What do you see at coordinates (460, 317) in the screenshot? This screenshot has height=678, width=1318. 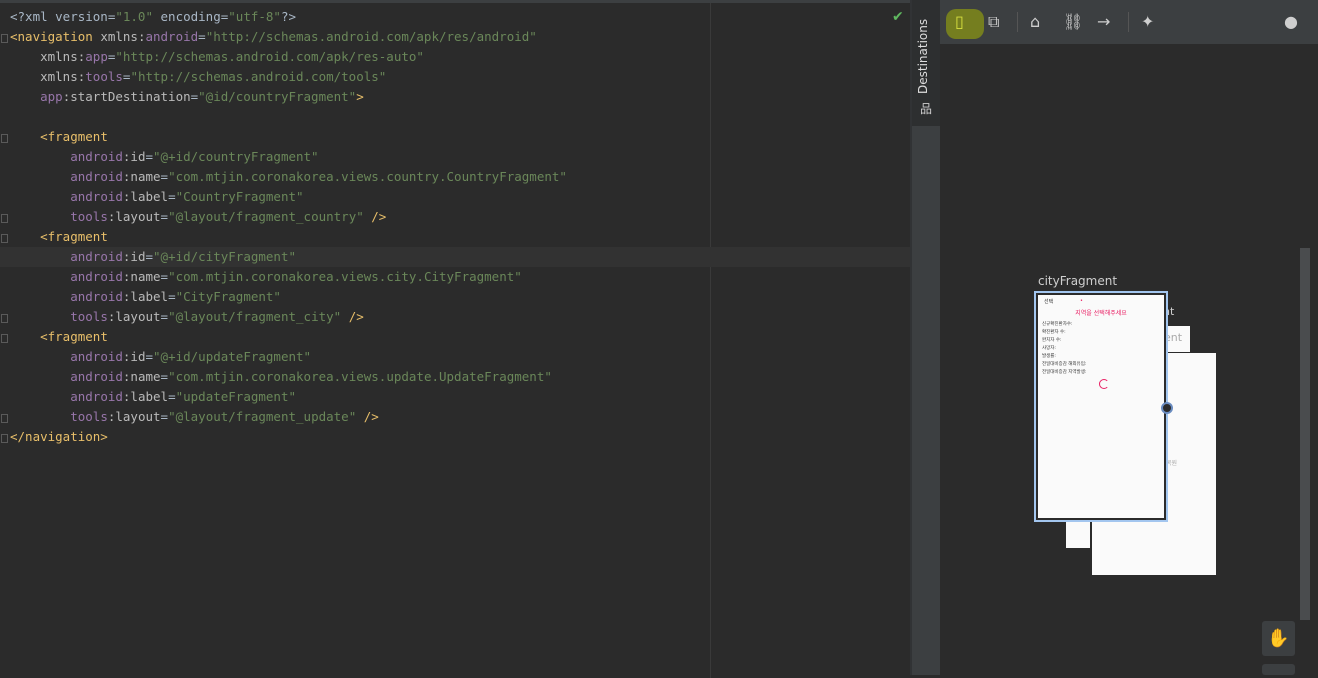 I see `code-line: tools:layout="@layout/fragment_city" />` at bounding box center [460, 317].